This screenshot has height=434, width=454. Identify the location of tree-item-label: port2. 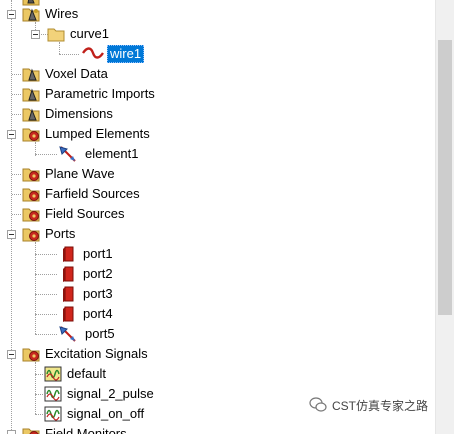
(98, 273).